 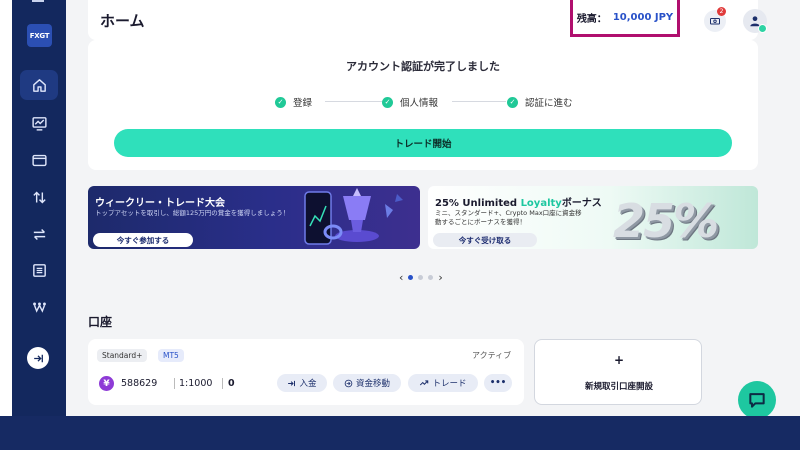 I want to click on carousel-next-icon: ›, so click(x=440, y=277).